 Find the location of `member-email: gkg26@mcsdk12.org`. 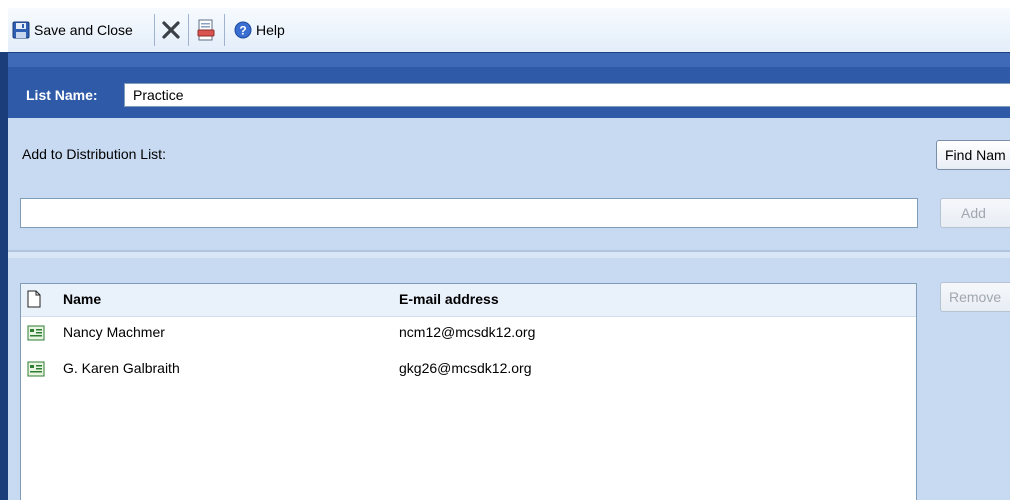

member-email: gkg26@mcsdk12.org is located at coordinates (465, 368).